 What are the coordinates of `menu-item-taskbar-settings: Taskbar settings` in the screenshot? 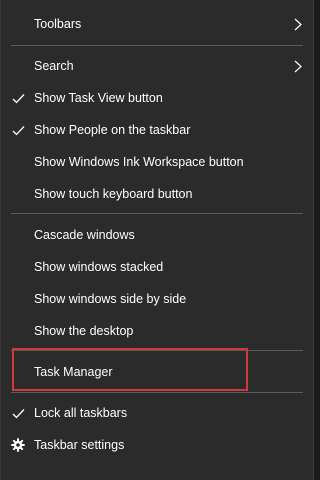 It's located at (157, 445).